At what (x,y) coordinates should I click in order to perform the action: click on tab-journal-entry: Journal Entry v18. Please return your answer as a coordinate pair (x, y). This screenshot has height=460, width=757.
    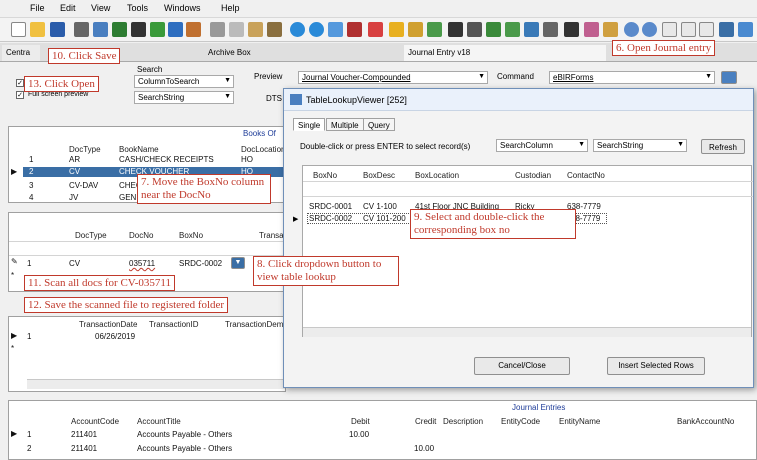
    Looking at the image, I should click on (505, 53).